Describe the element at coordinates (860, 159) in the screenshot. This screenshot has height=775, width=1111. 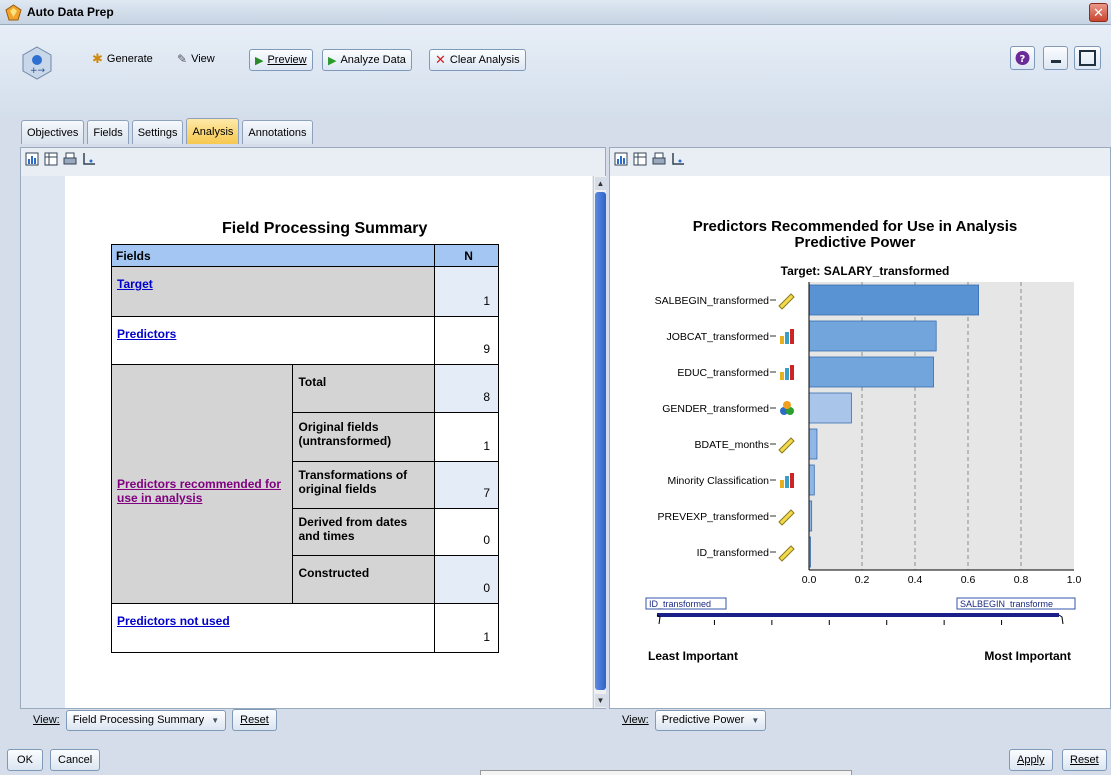
I see `right-panel-toolbar` at that location.